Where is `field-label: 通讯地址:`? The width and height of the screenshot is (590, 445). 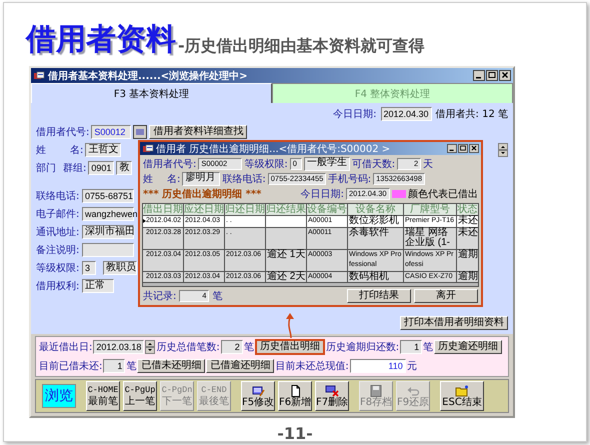
field-label: 通讯地址: is located at coordinates (58, 232).